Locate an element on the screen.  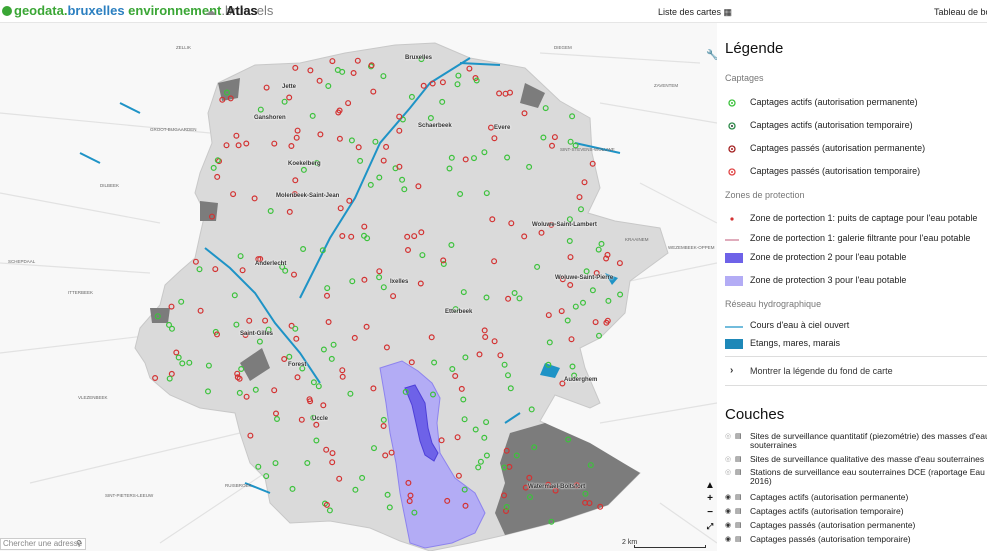
commune-label: Woluwe-Saint-Pierre is located at coordinates (584, 278).